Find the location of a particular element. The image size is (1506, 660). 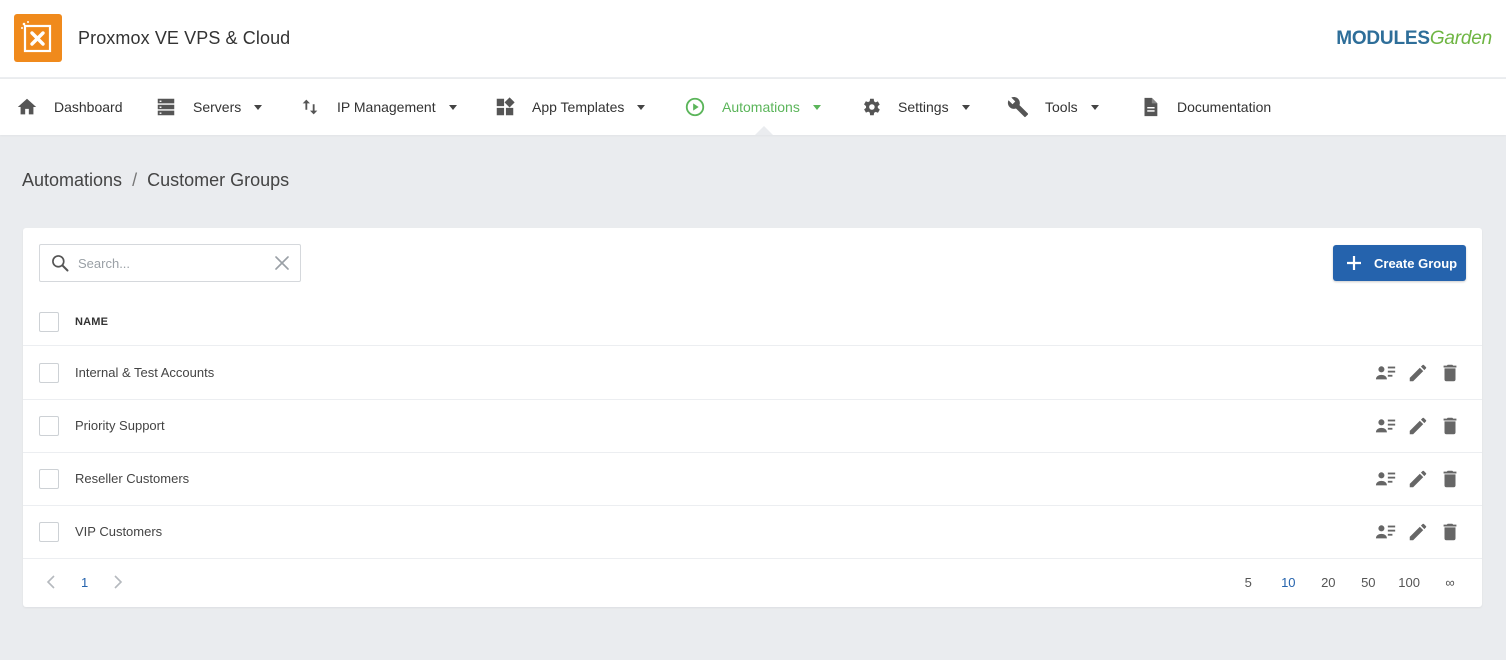

group-name: VIP Customers is located at coordinates (119, 531).